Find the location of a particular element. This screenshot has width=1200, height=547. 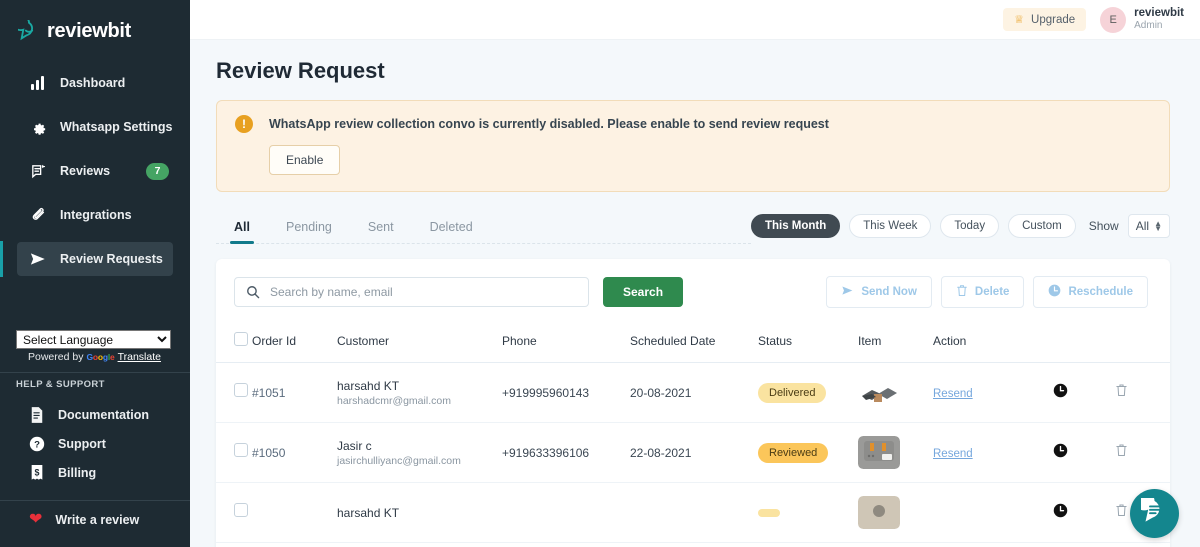

sidebar-item-integrations: Integrations is located at coordinates (95, 215).